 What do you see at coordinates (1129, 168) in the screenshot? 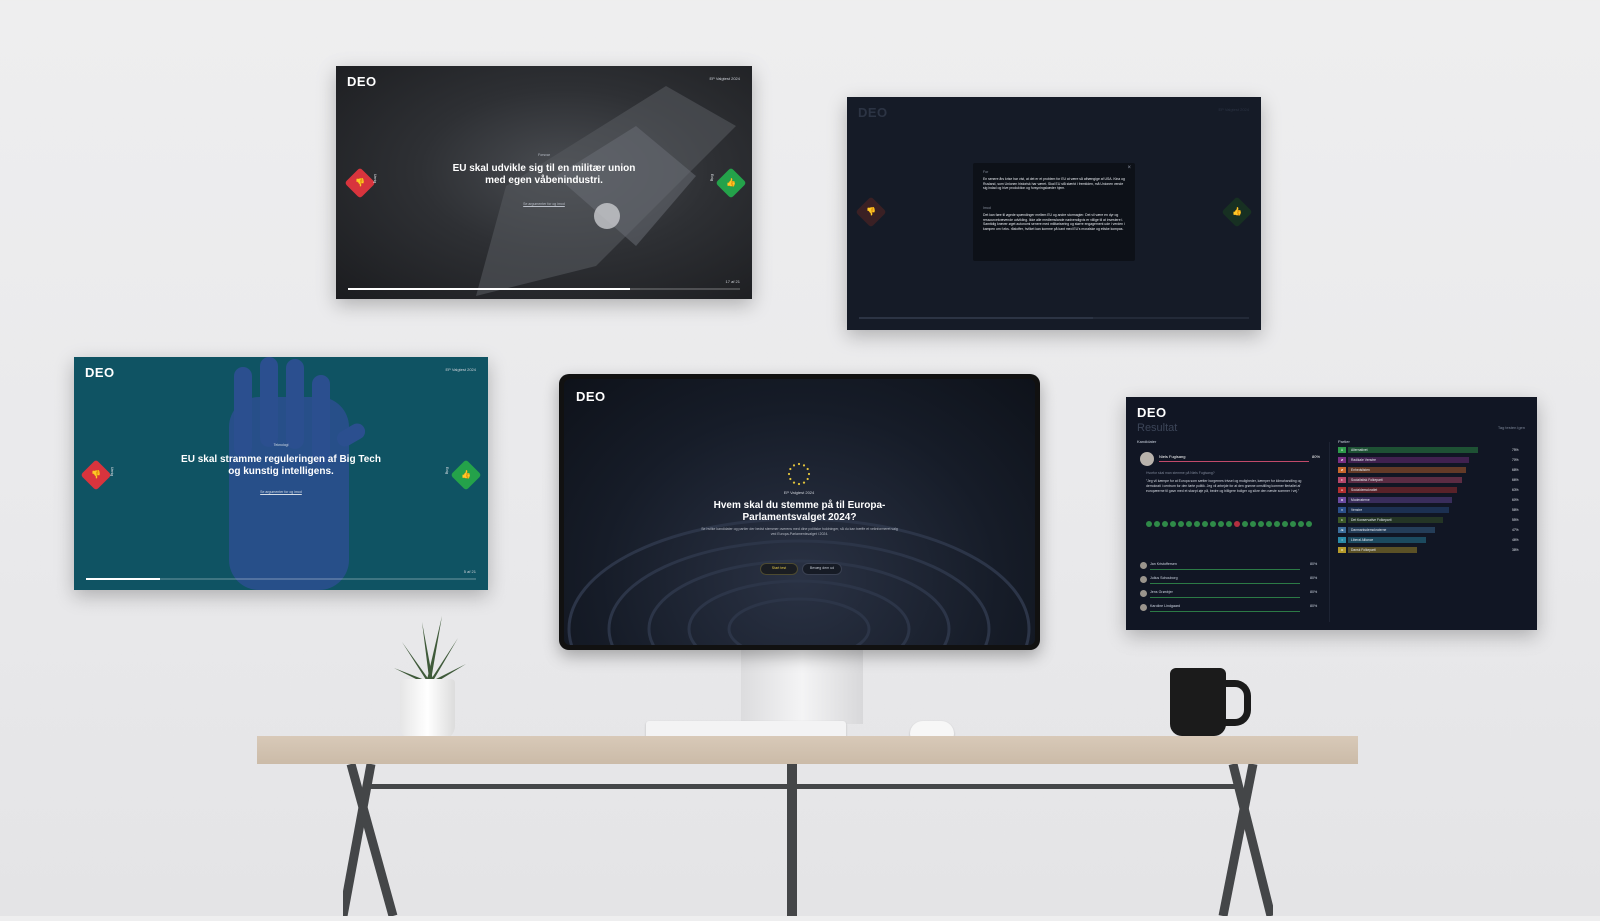
I see `close-icon: ×` at bounding box center [1129, 168].